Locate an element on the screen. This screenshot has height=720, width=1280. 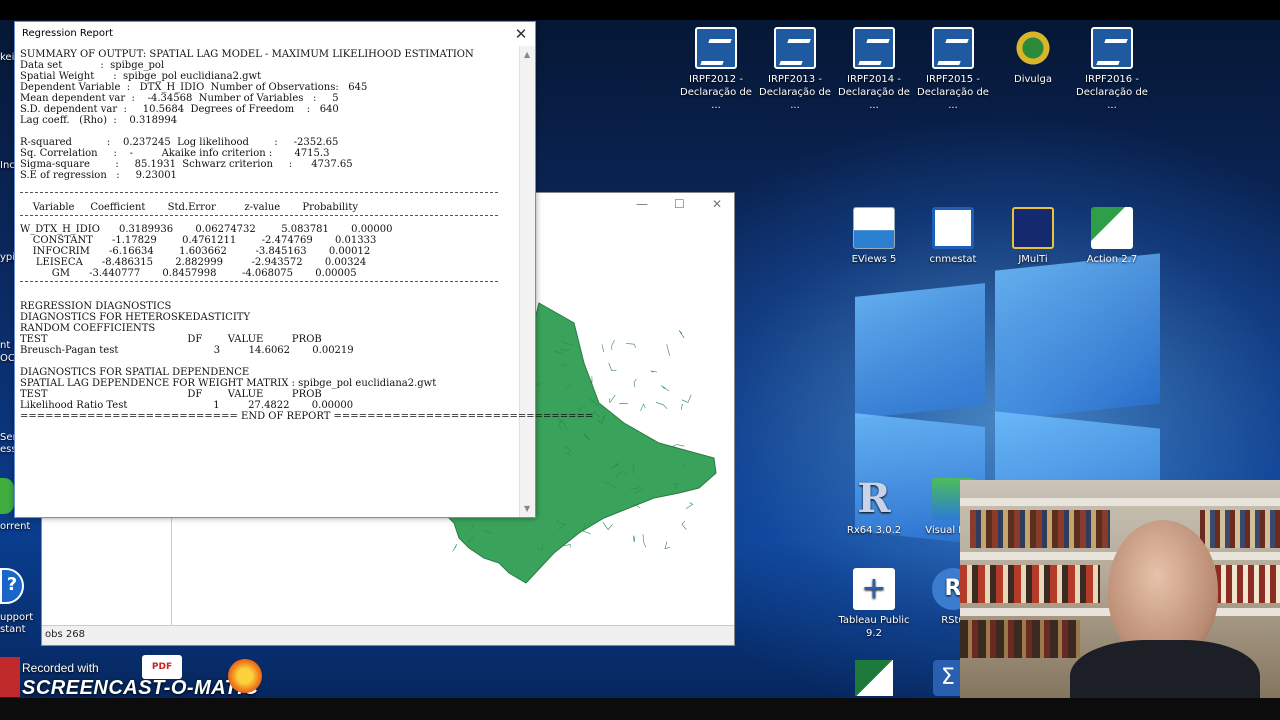
webcam-overlay is located at coordinates (1120, 600).